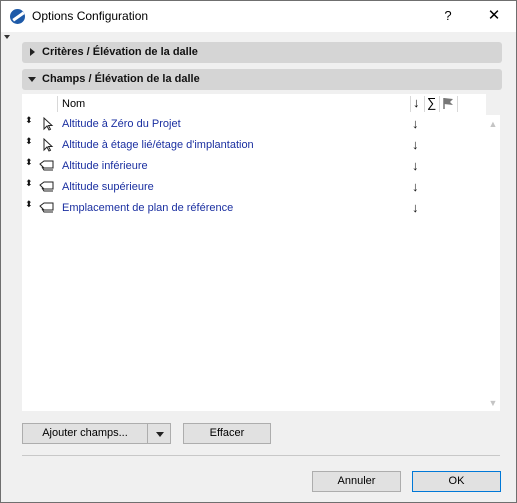 Image resolution: width=517 pixels, height=503 pixels. I want to click on scroll-up-icon: ▲, so click(493, 124).